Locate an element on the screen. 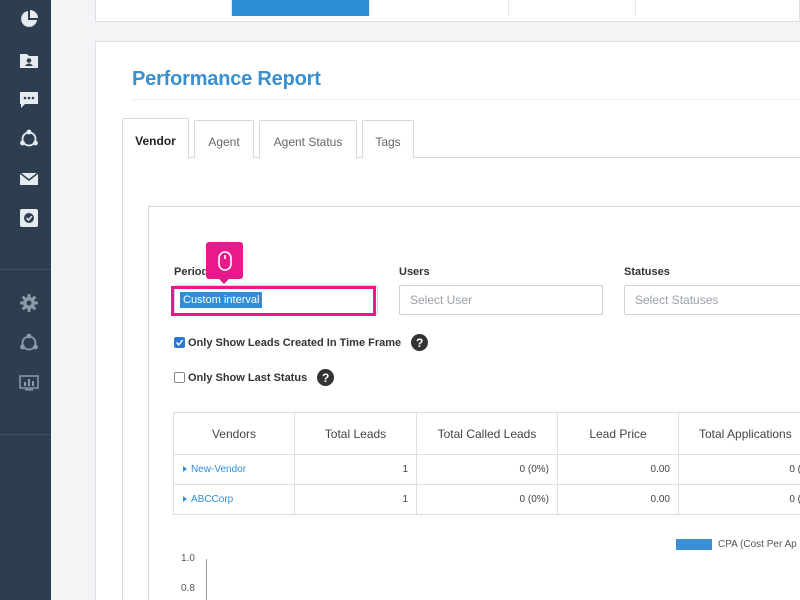 The image size is (800, 600). legend-swatch is located at coordinates (694, 544).